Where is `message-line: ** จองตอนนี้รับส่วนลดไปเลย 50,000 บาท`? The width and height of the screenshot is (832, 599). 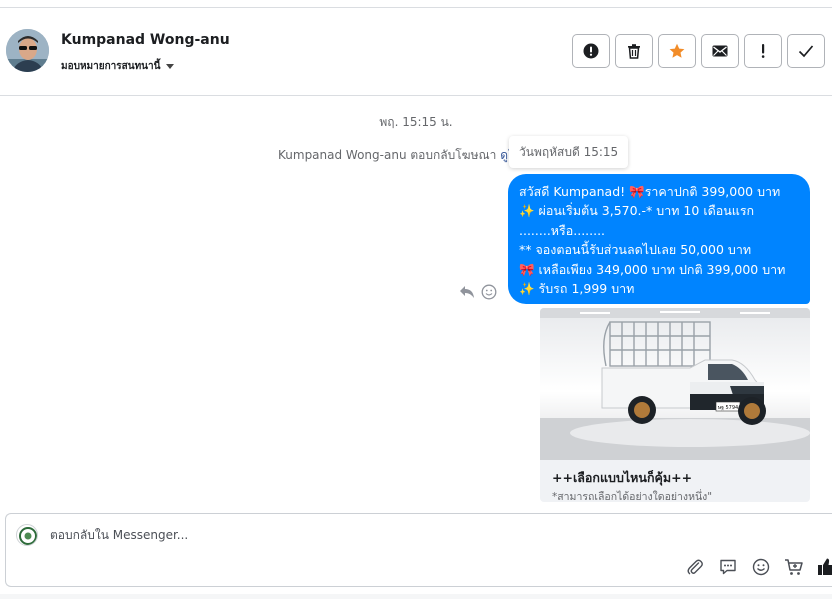 message-line: ** จองตอนนี้รับส่วนลดไปเลย 50,000 บาท is located at coordinates (635, 250).